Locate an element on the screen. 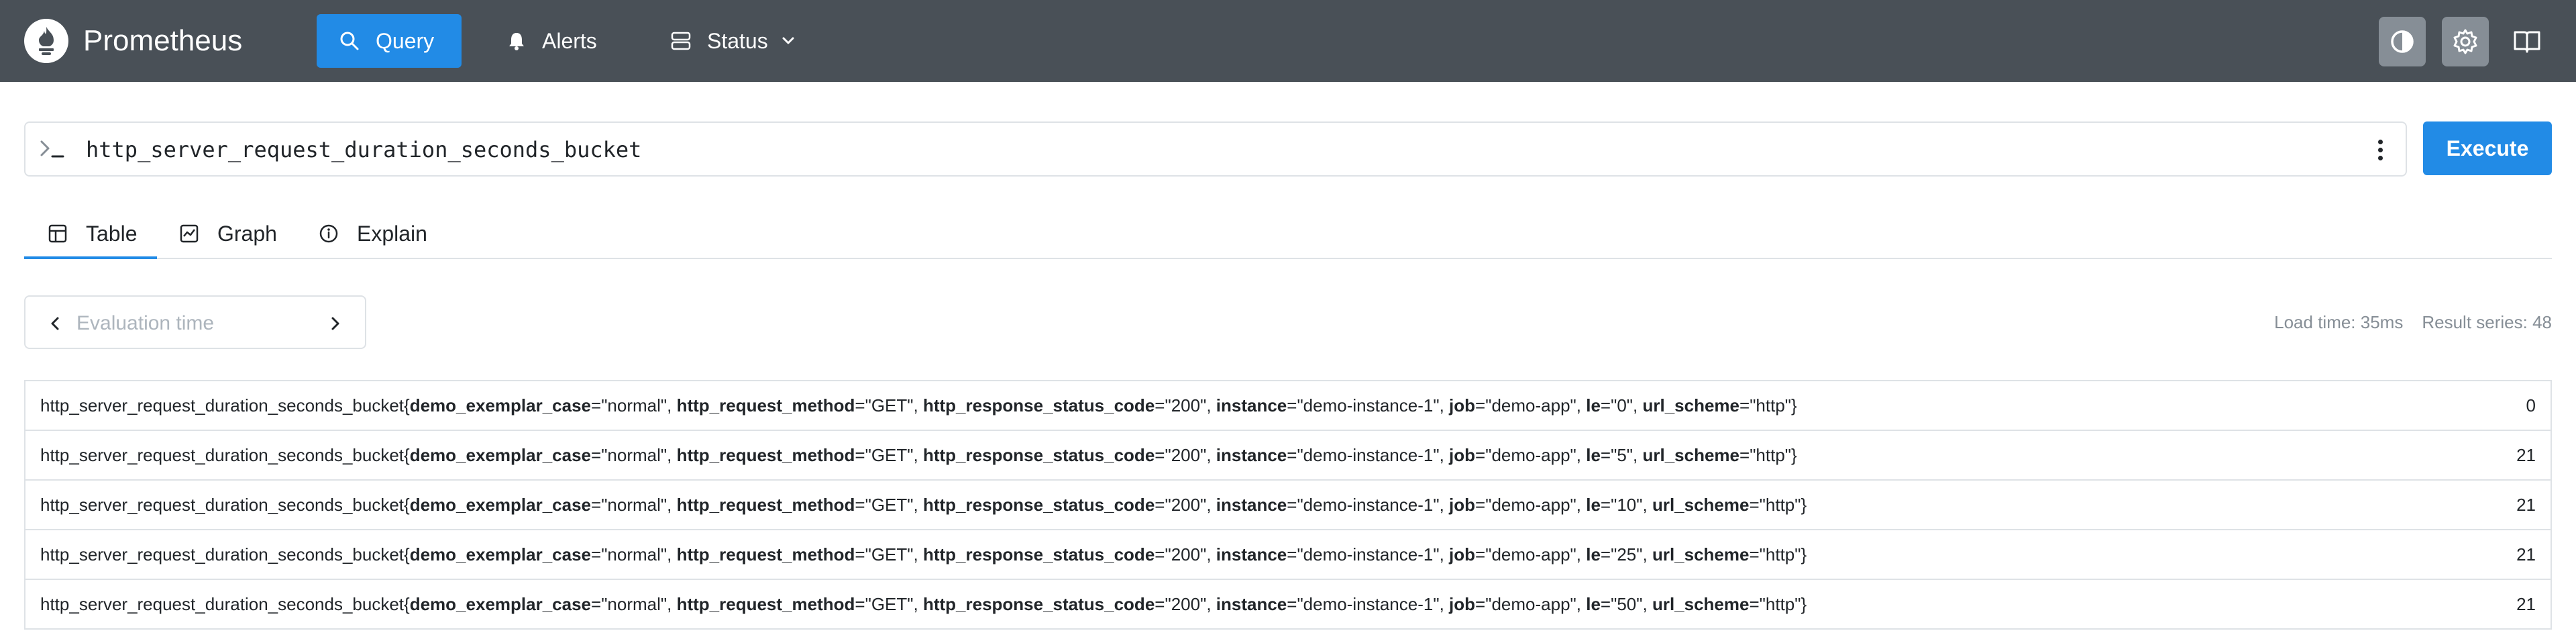 This screenshot has width=2576, height=635. label-value: "10" is located at coordinates (1627, 505).